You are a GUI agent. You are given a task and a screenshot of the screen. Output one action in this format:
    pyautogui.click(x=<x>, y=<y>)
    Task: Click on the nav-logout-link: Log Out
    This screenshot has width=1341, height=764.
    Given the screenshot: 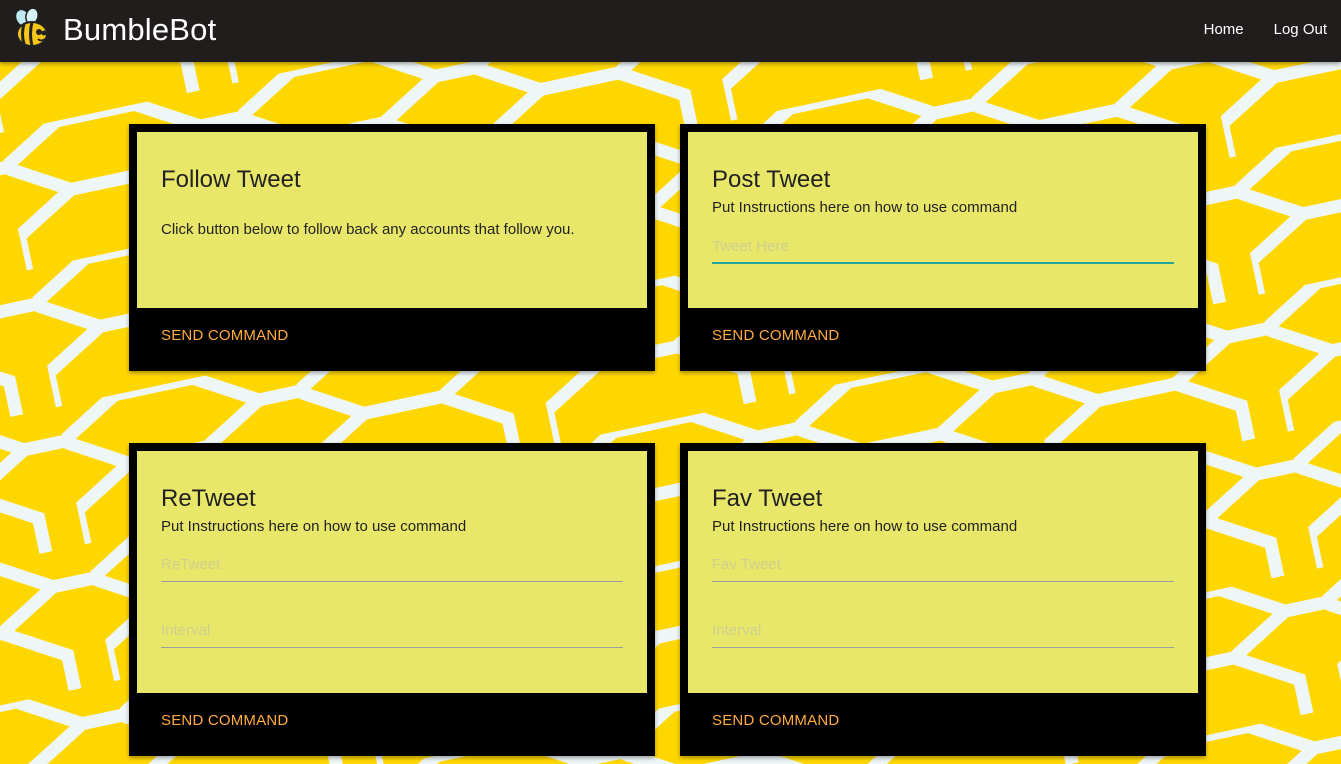 What is the action you would take?
    pyautogui.click(x=1300, y=29)
    